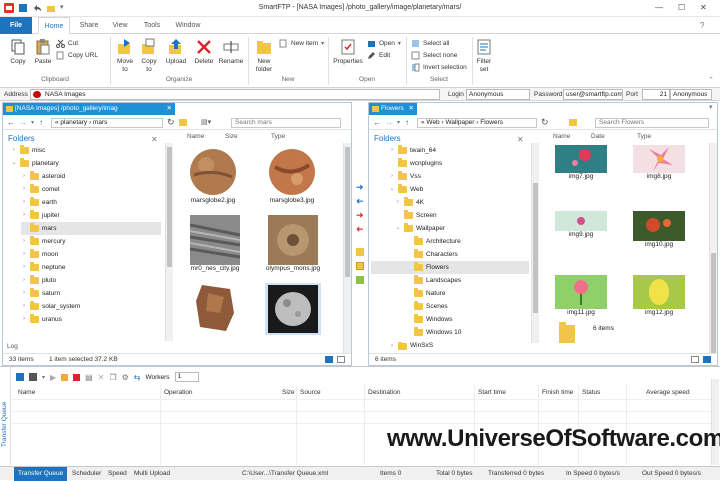 Image resolution: width=720 pixels, height=481 pixels. What do you see at coordinates (91, 280) in the screenshot?
I see `tree-item: › pluto` at bounding box center [91, 280].